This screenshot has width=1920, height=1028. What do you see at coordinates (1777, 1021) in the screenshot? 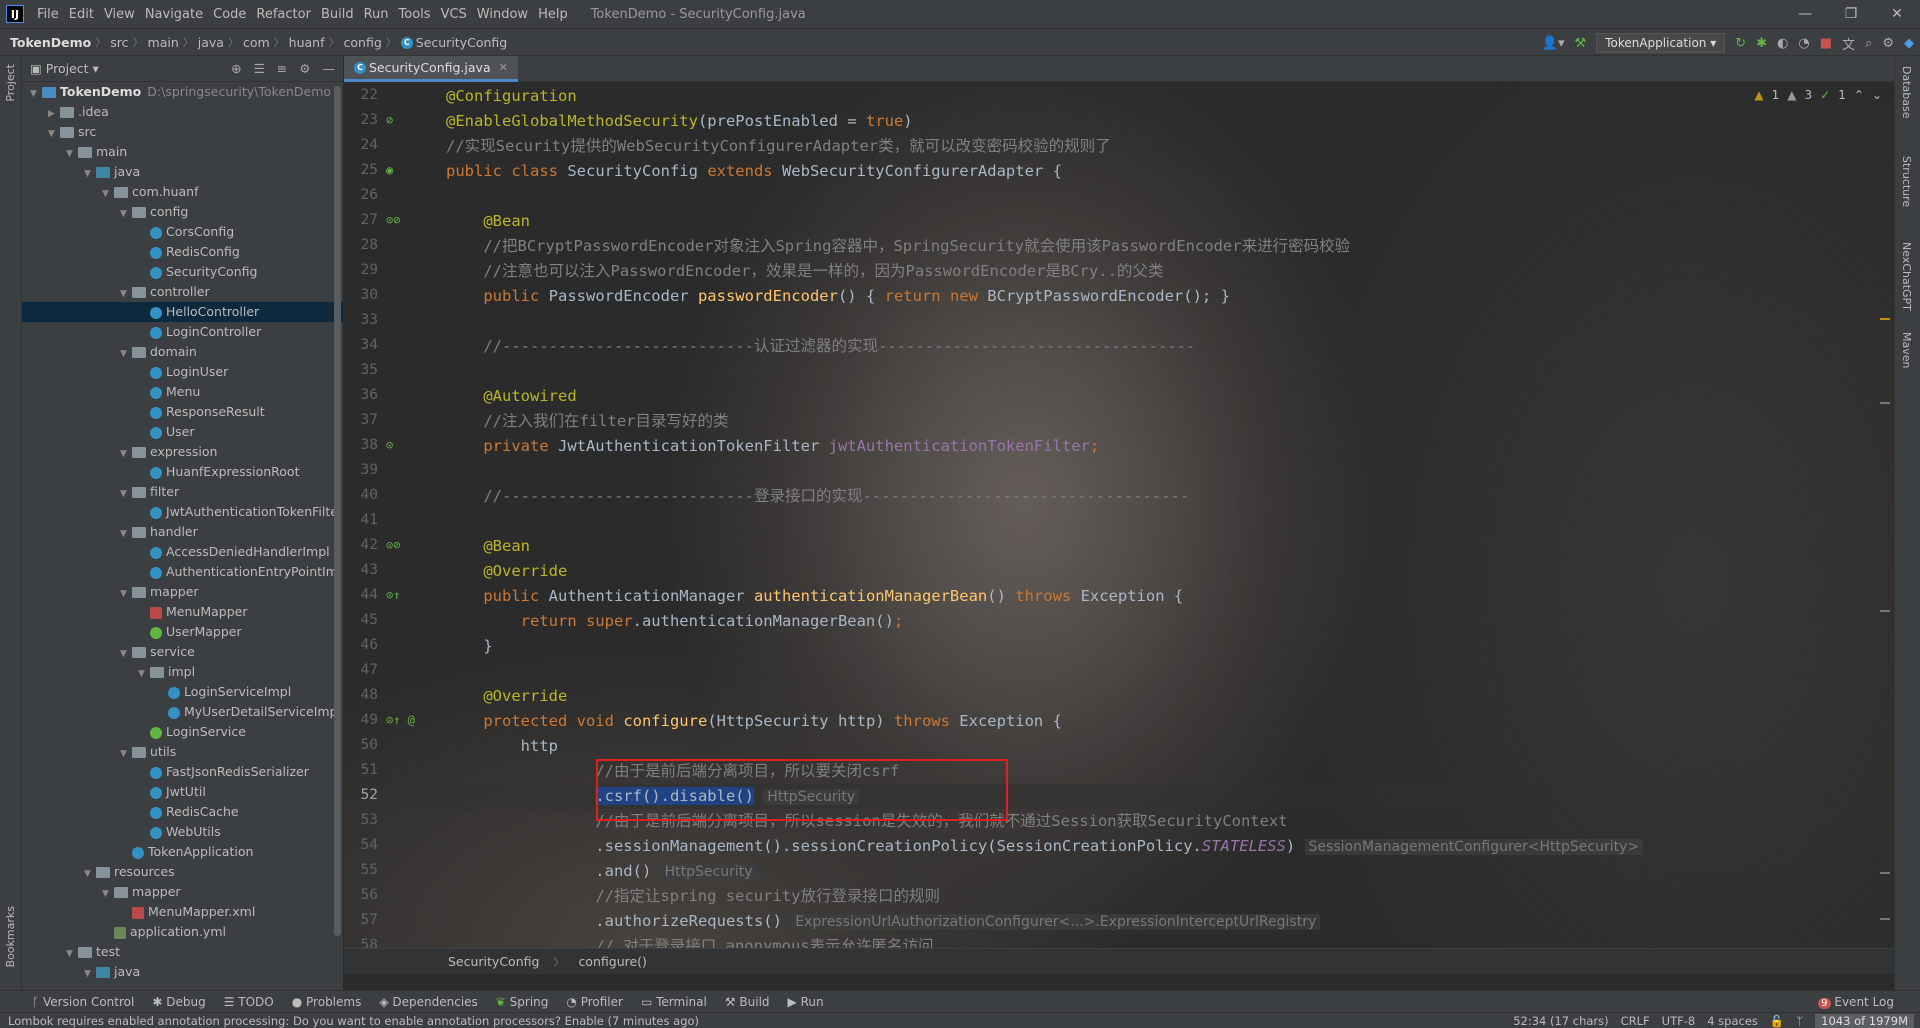
I see `lock-icon: 🔓` at bounding box center [1777, 1021].